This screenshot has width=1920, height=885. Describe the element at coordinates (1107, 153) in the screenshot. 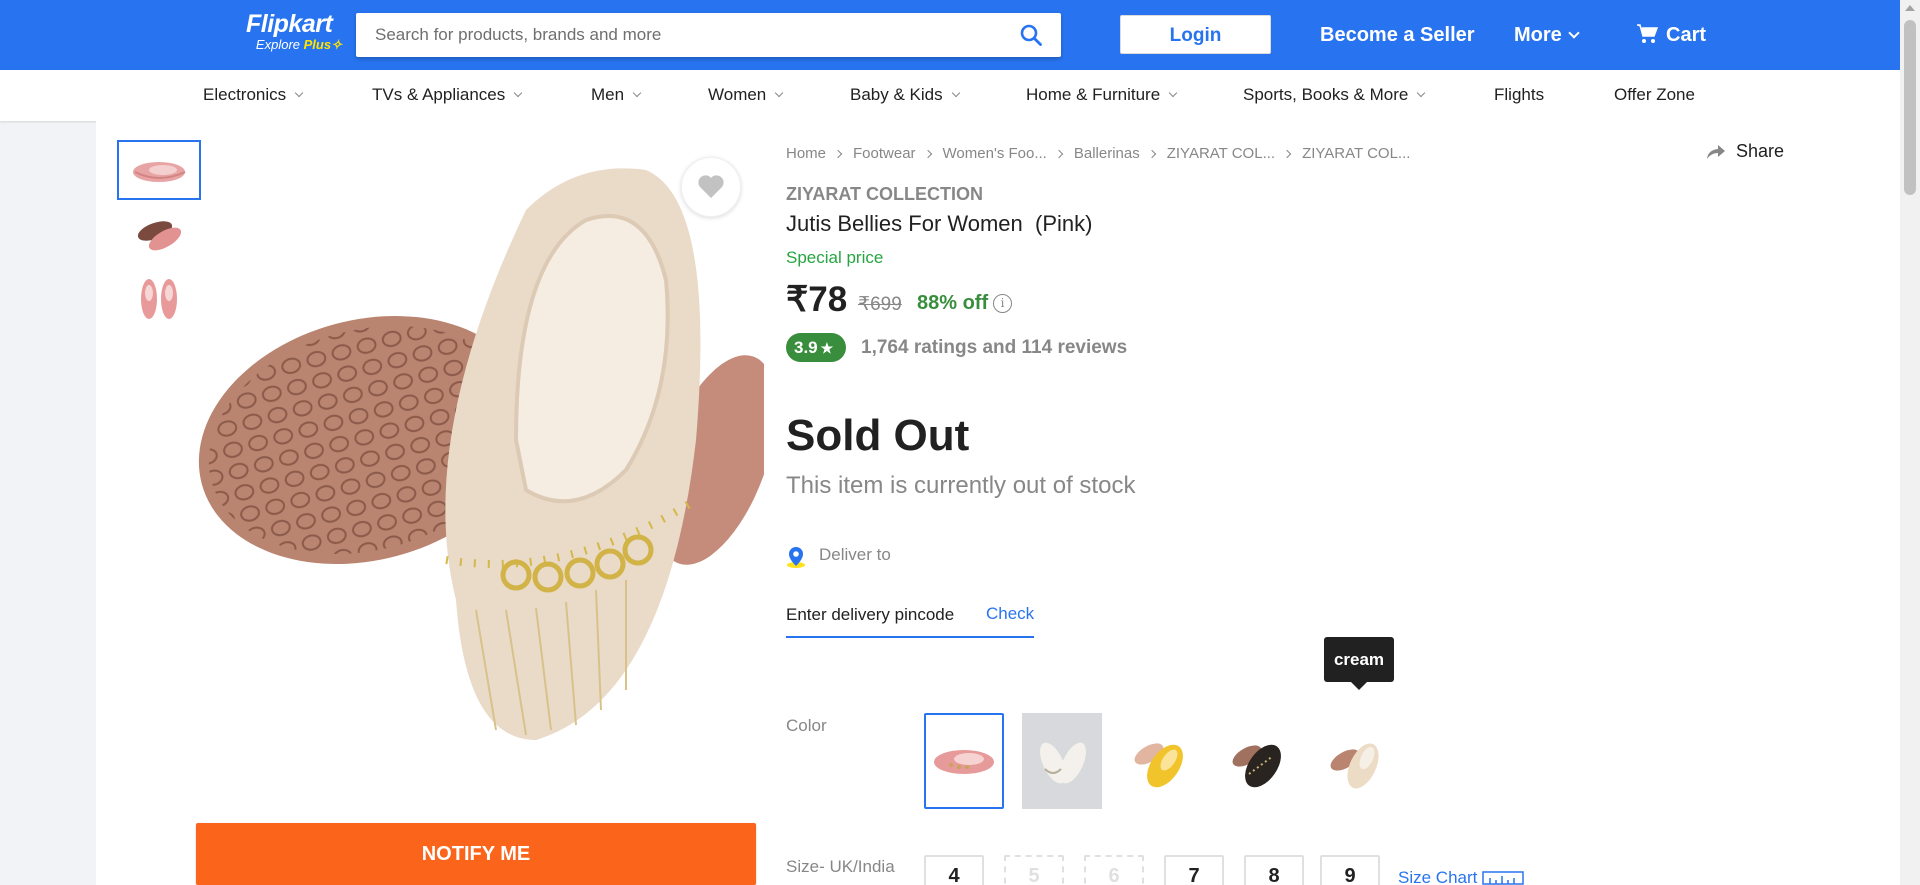

I see `breadcrumb-ballerinas: Ballerinas` at that location.